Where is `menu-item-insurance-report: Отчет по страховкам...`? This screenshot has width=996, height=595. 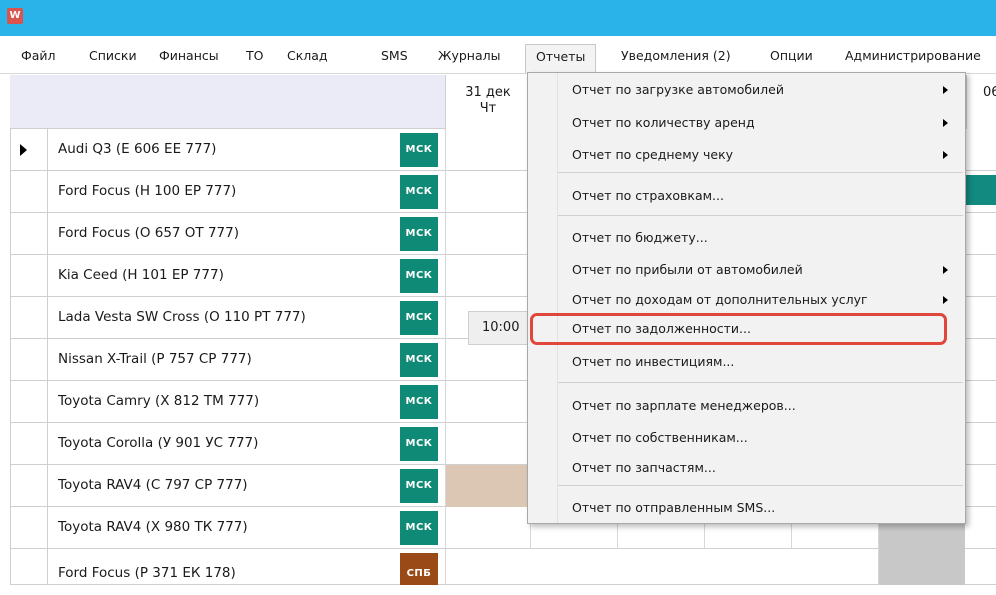
menu-item-insurance-report: Отчет по страховкам... is located at coordinates (761, 196).